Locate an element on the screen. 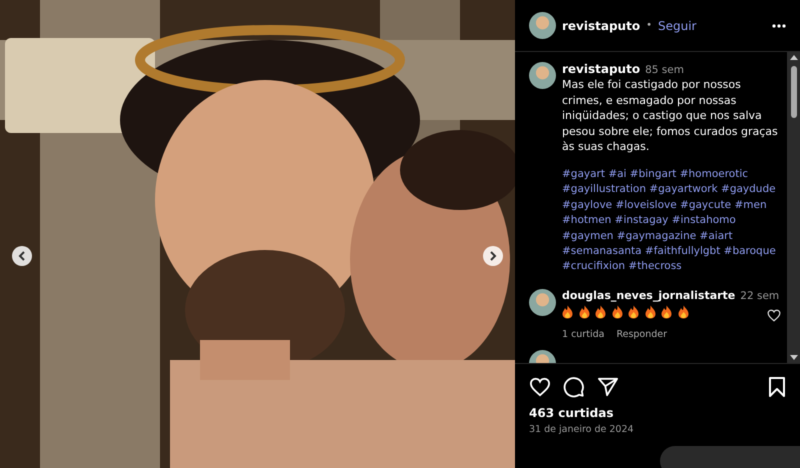 The image size is (800, 468). more-icon is located at coordinates (779, 26).